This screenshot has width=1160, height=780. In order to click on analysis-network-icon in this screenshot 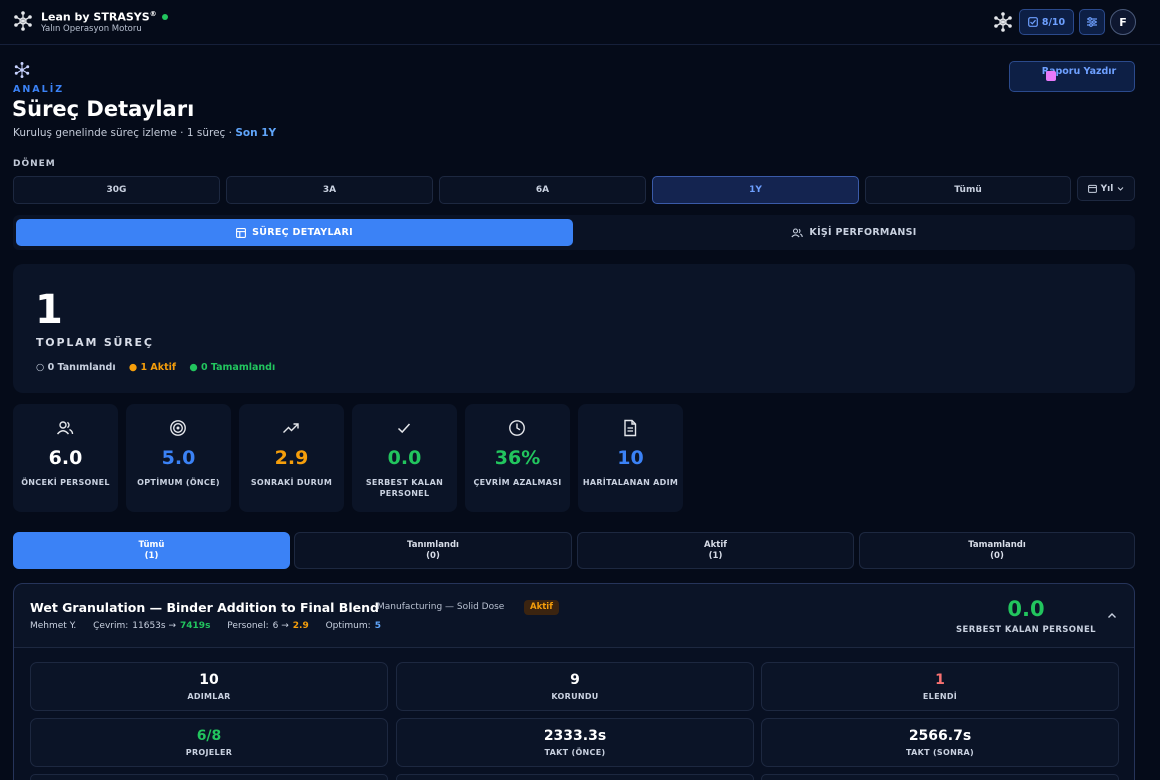, I will do `click(22, 70)`.